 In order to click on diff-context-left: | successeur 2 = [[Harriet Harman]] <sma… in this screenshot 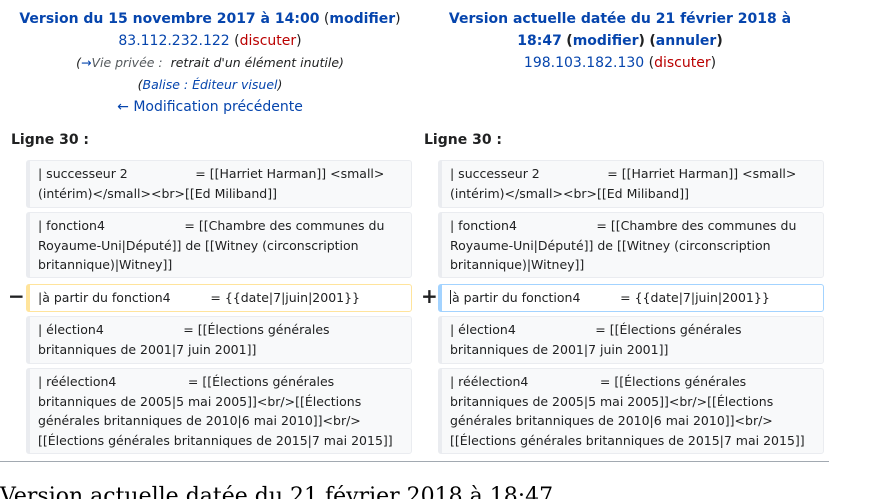, I will do `click(219, 184)`.